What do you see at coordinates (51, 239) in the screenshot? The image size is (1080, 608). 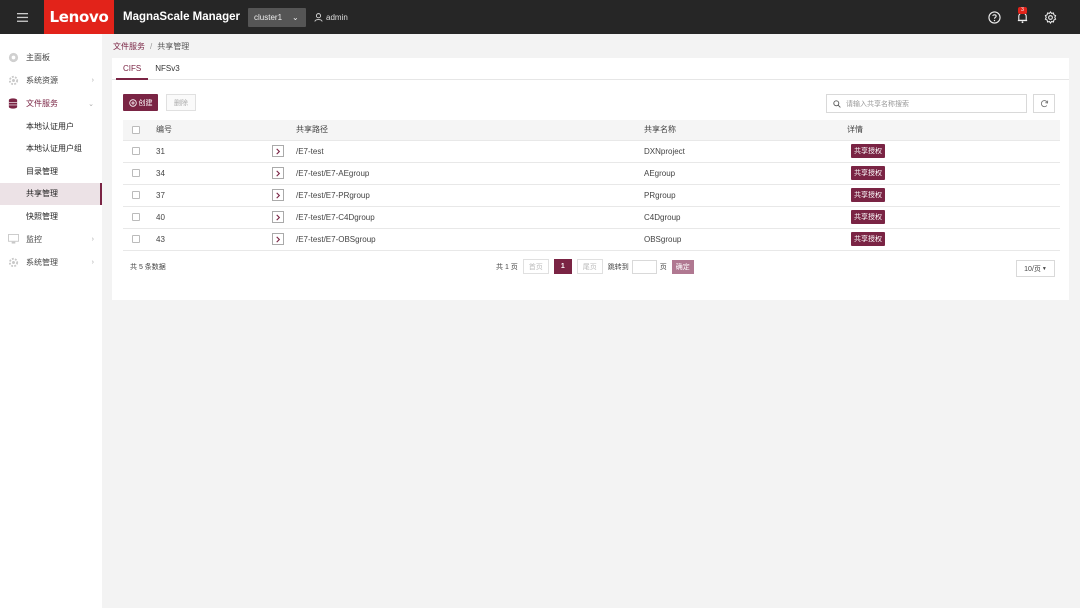 I see `sidebar-item-monitor: 监控 ›` at bounding box center [51, 239].